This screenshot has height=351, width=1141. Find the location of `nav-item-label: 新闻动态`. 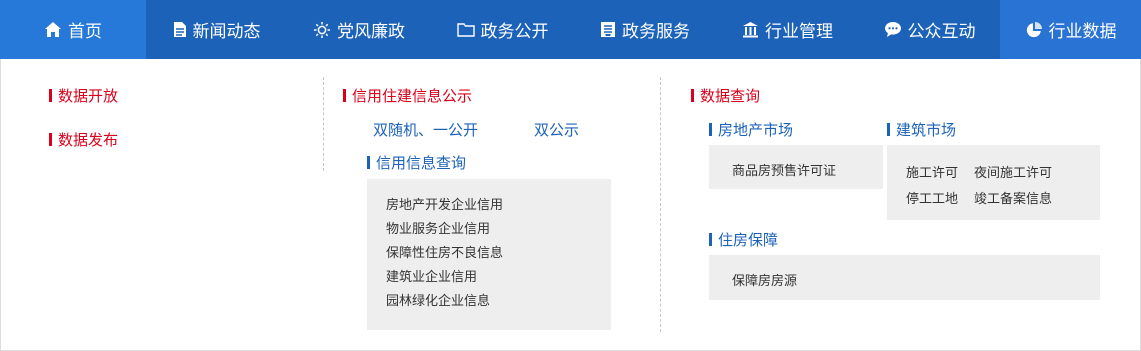

nav-item-label: 新闻动态 is located at coordinates (226, 32).